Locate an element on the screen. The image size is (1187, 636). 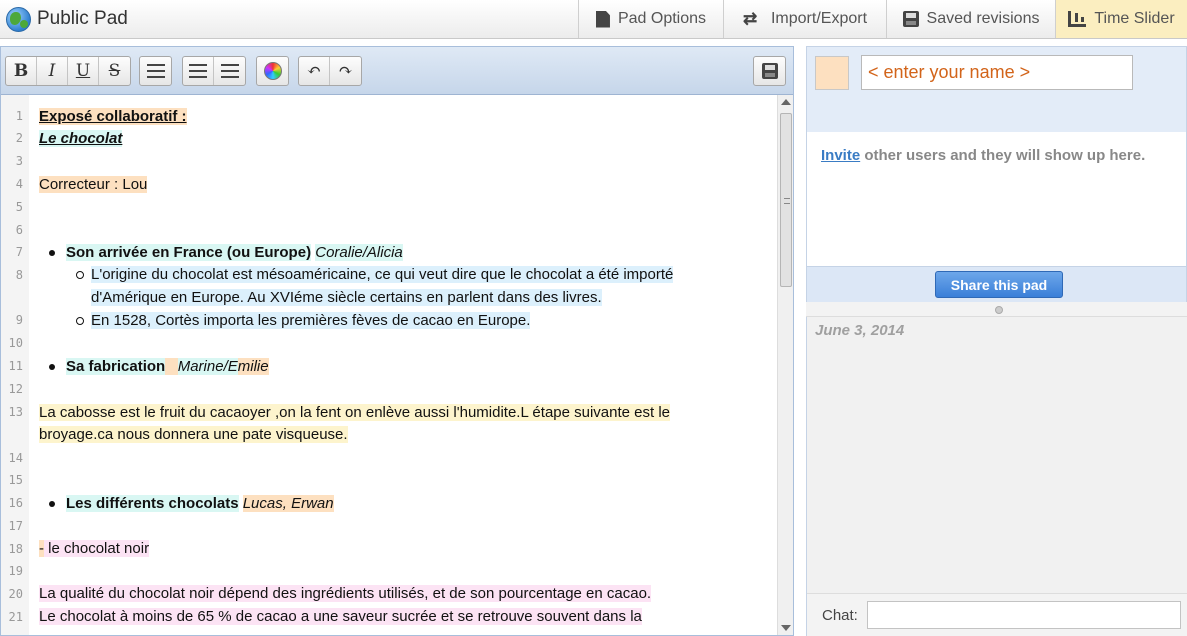
chat-entry-row: Chat: is located at coordinates (997, 614).